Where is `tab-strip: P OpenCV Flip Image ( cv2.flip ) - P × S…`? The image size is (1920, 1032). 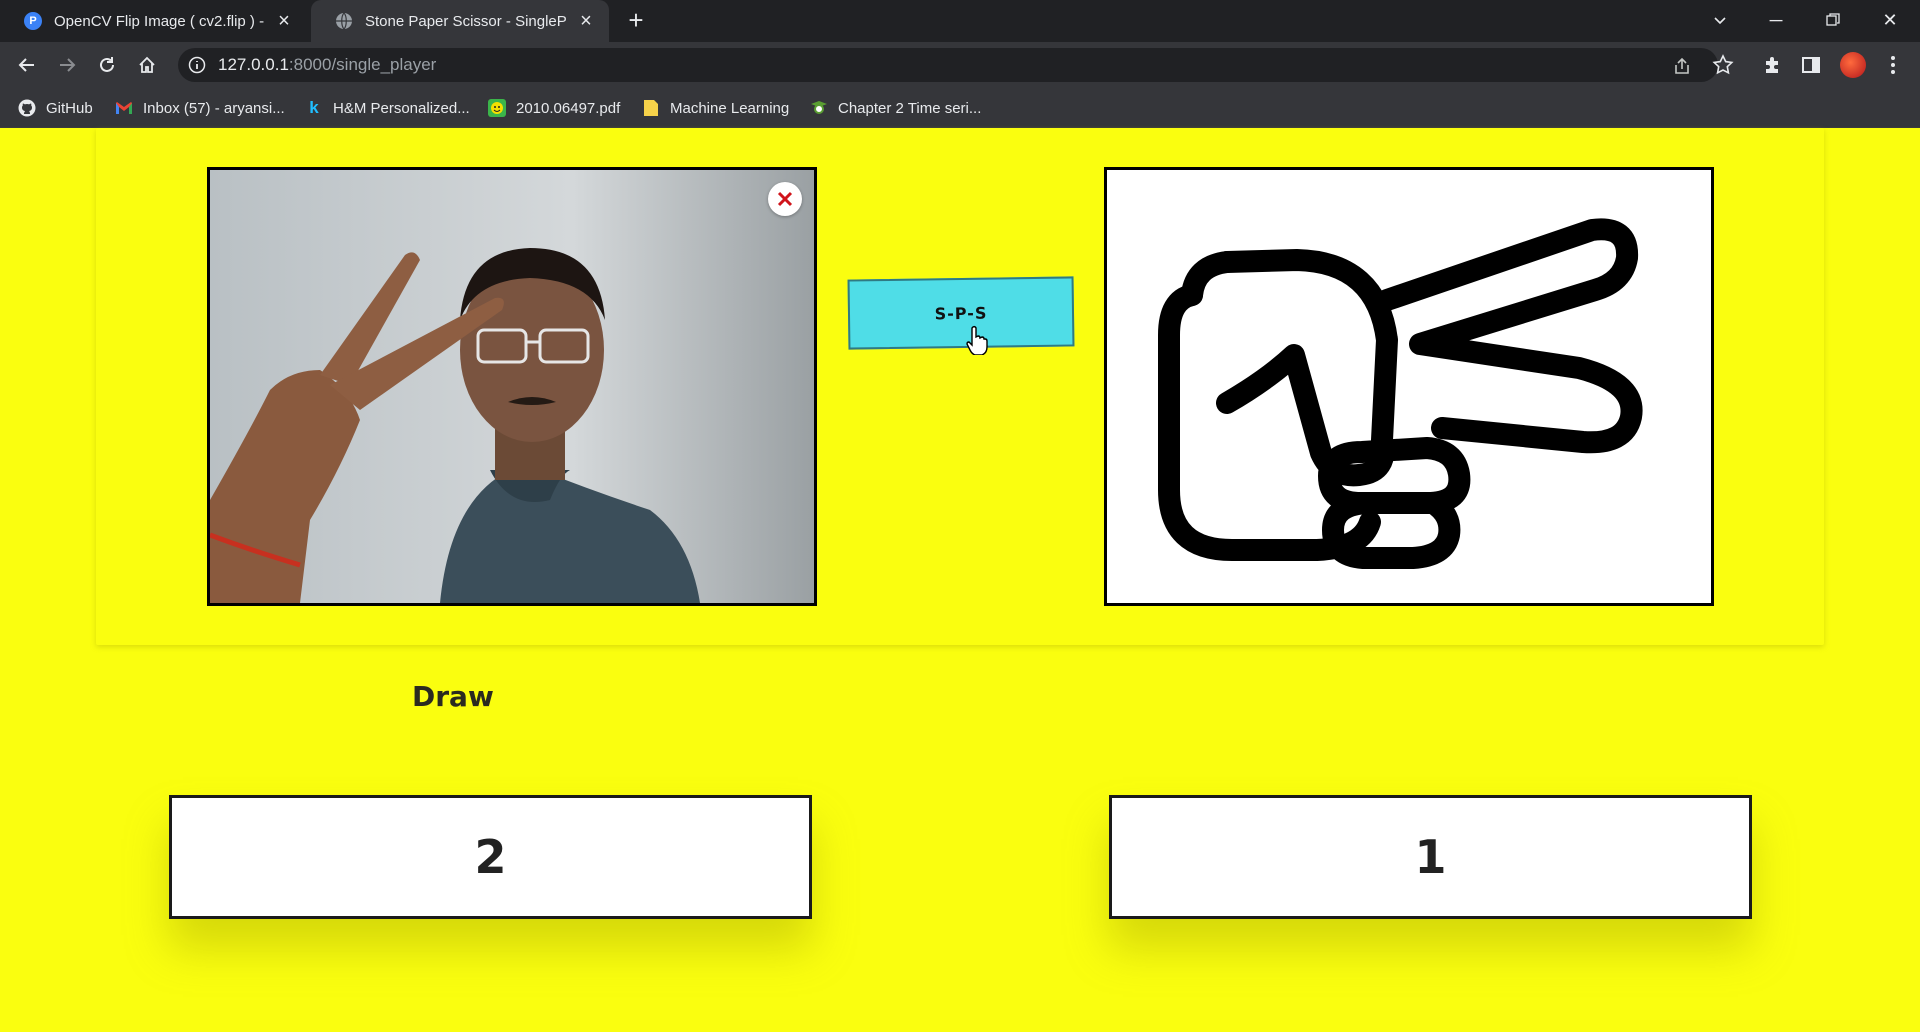
tab-strip: P OpenCV Flip Image ( cv2.flip ) - P × S… is located at coordinates (960, 21).